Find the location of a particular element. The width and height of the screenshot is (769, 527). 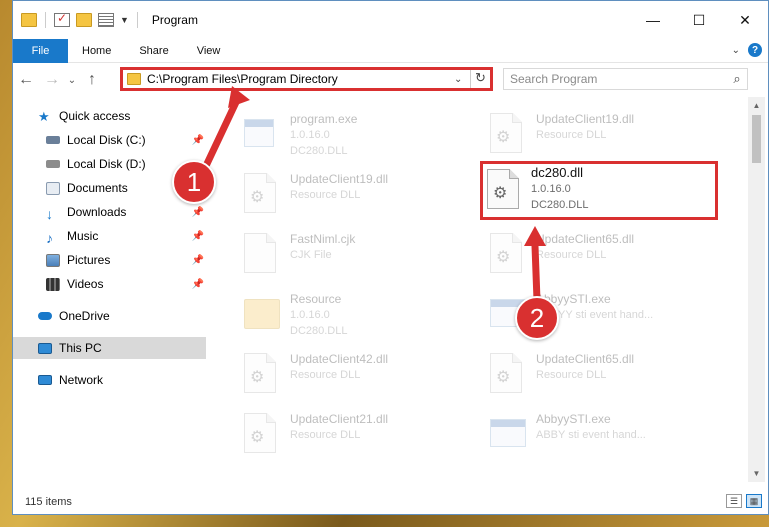

sidebar-item-pictures: Pictures 📌 is located at coordinates (109, 260).